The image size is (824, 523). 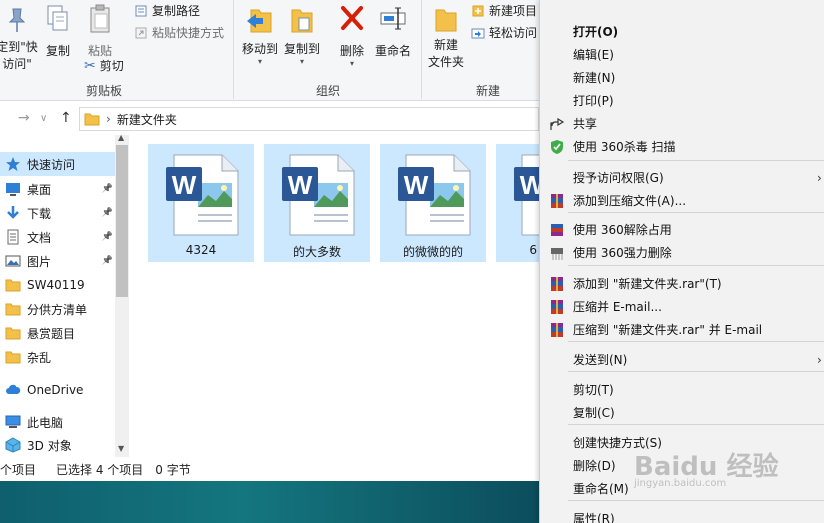 I want to click on paste-shortcut-label: 粘贴快捷方式, so click(x=188, y=33).